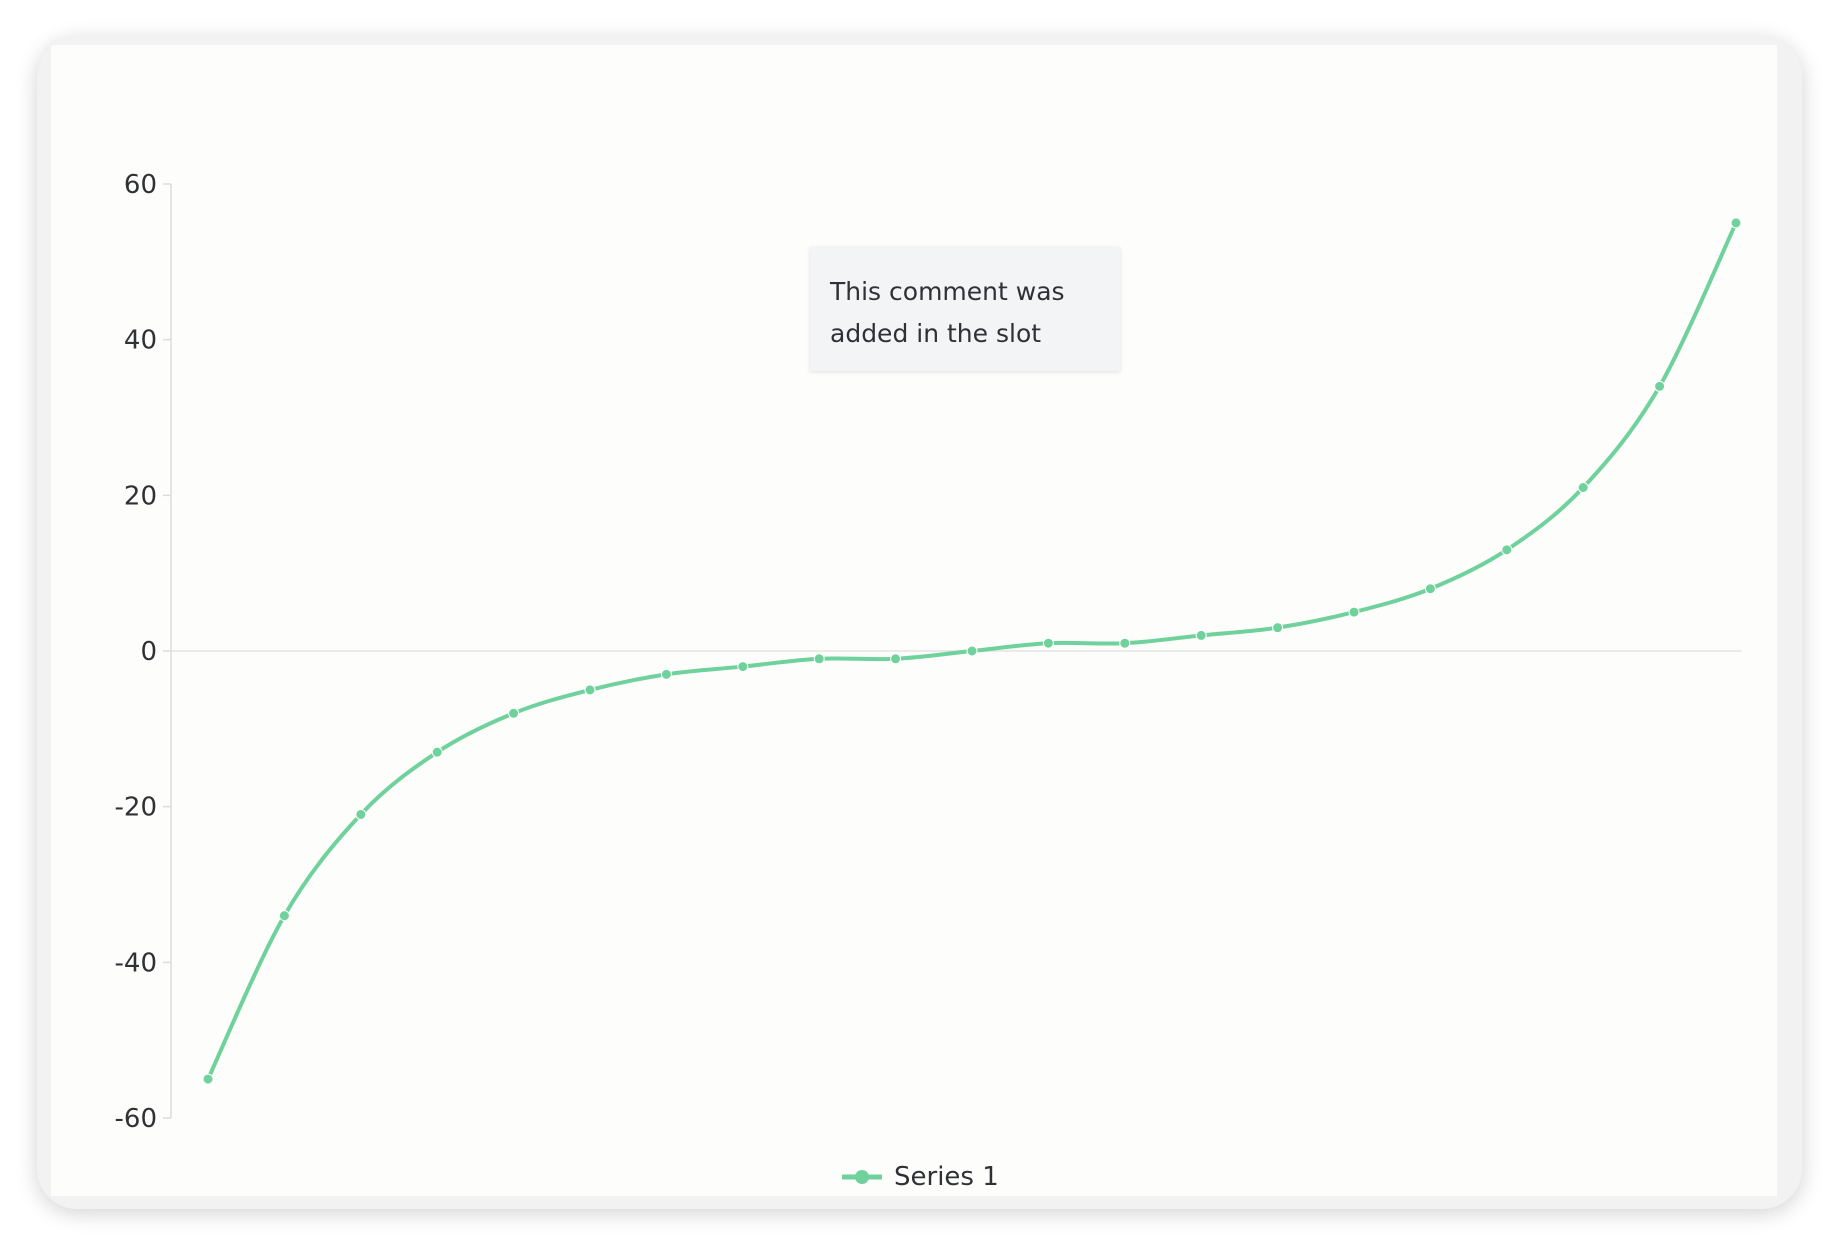  Describe the element at coordinates (140, 496) in the screenshot. I see `y-tick-label: 20` at that location.